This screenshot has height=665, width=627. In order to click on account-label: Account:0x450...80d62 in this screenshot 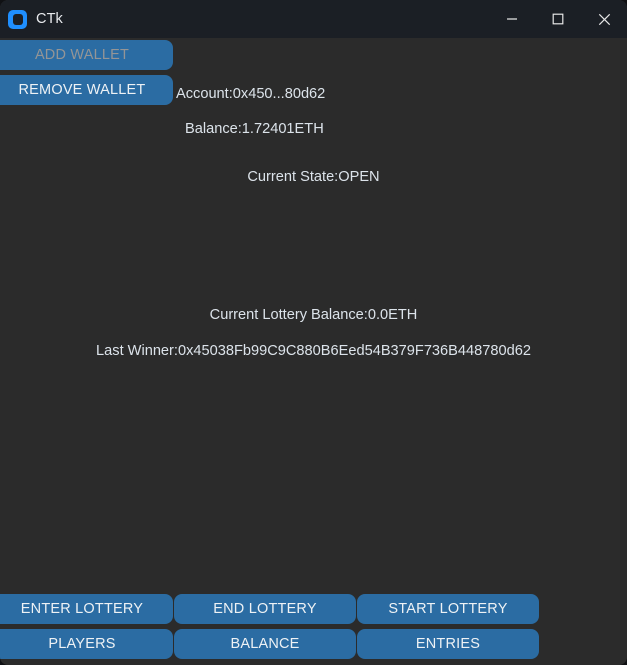, I will do `click(251, 94)`.